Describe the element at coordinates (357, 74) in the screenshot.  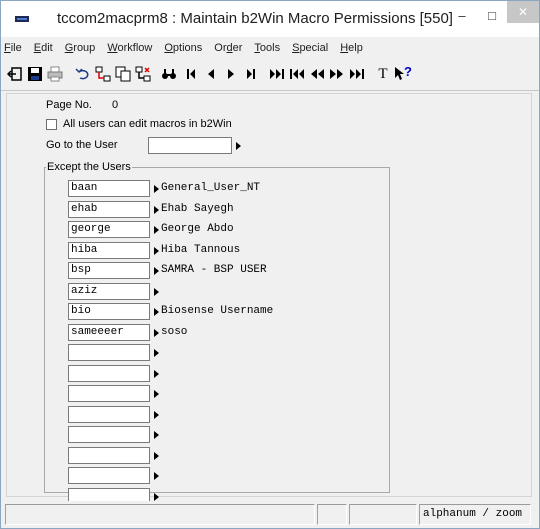
I see `last-page-icon` at that location.